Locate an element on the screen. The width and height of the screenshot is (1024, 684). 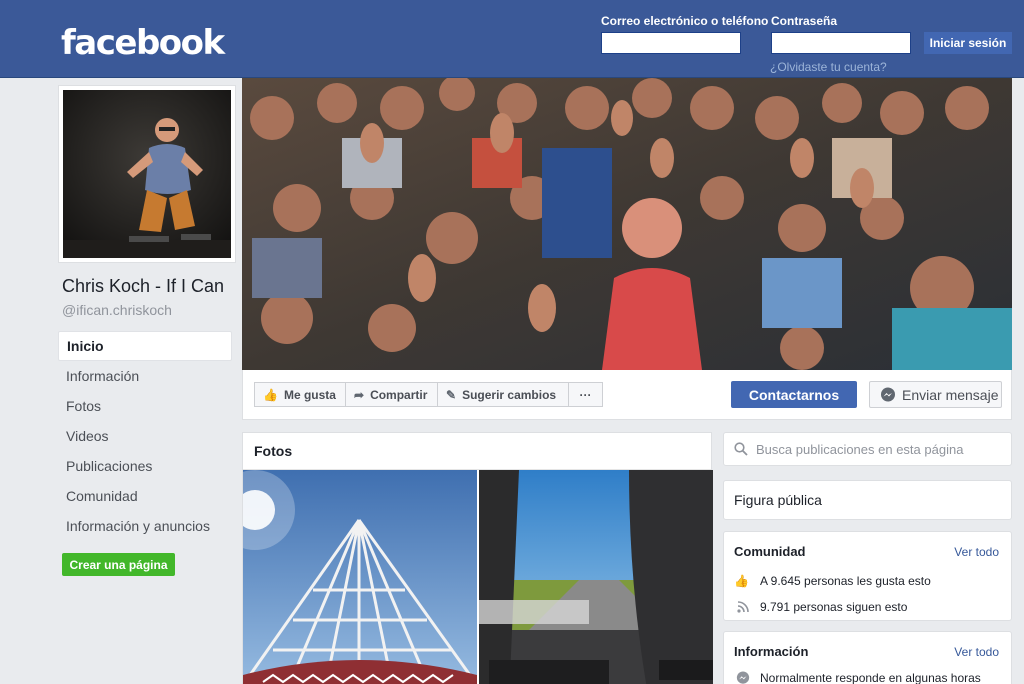
info-see-all-link: Ver todo is located at coordinates (976, 652).